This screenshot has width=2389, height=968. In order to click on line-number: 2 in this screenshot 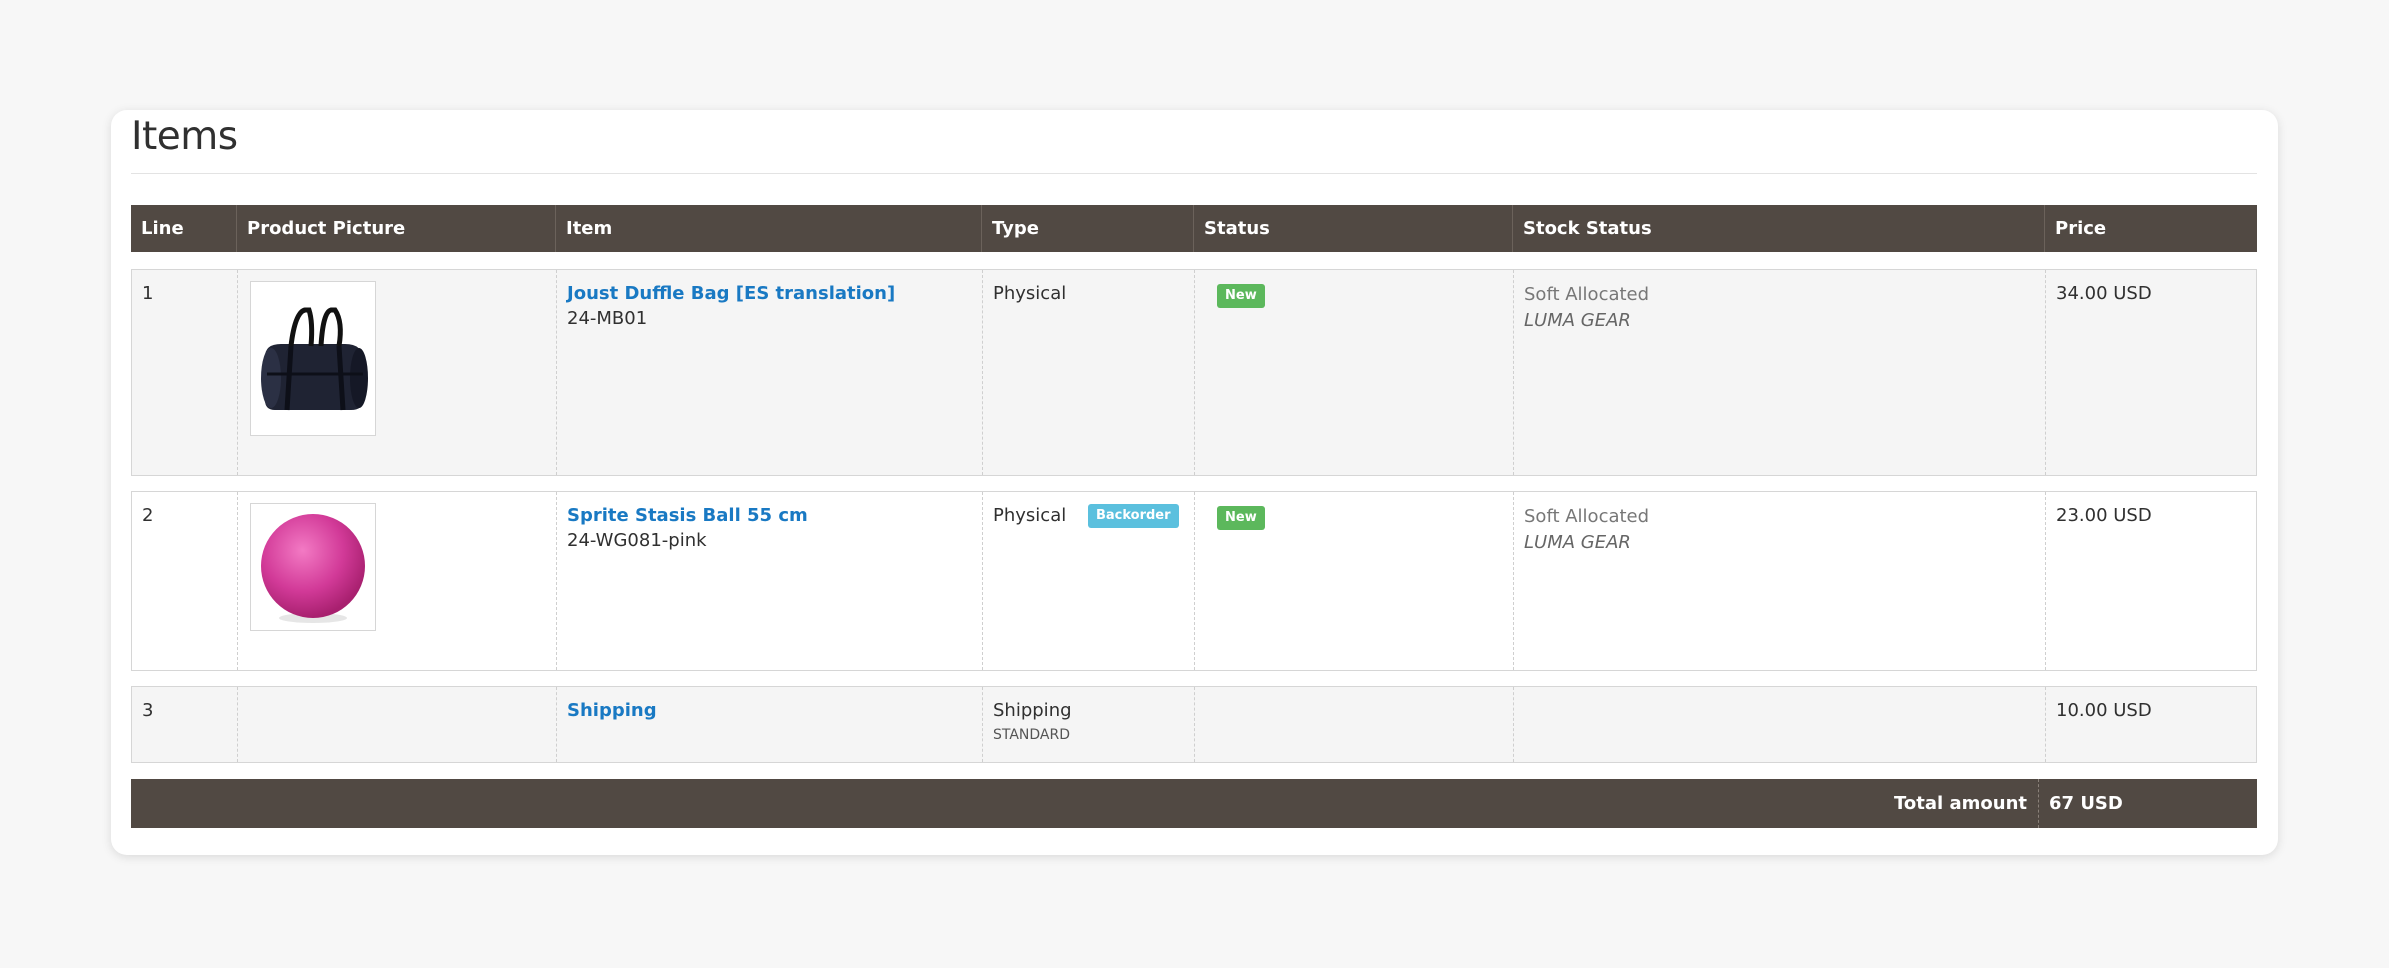, I will do `click(148, 515)`.